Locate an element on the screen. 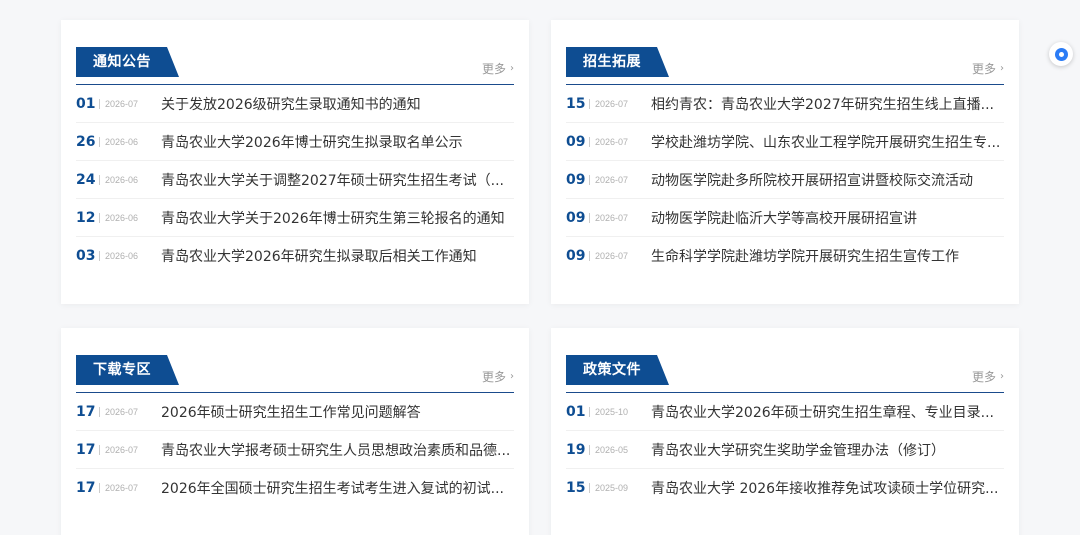 This screenshot has width=1080, height=535. item-day: 03 is located at coordinates (86, 256).